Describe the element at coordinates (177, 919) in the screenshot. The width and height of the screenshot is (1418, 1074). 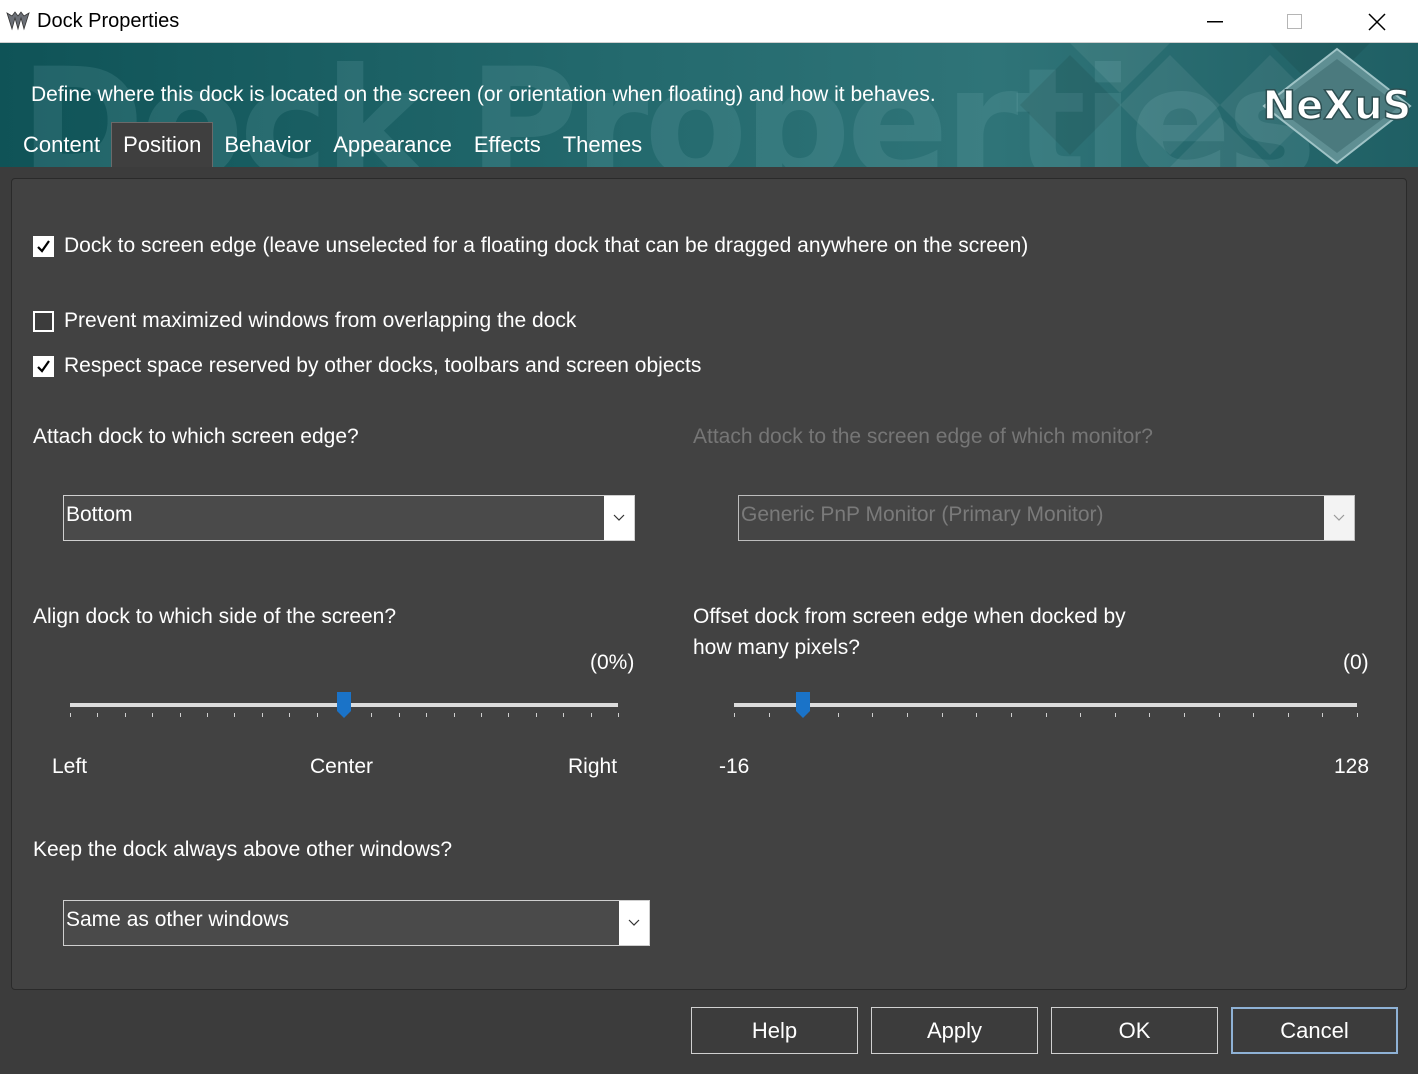
I see `zorder-value: Same as other windows` at that location.